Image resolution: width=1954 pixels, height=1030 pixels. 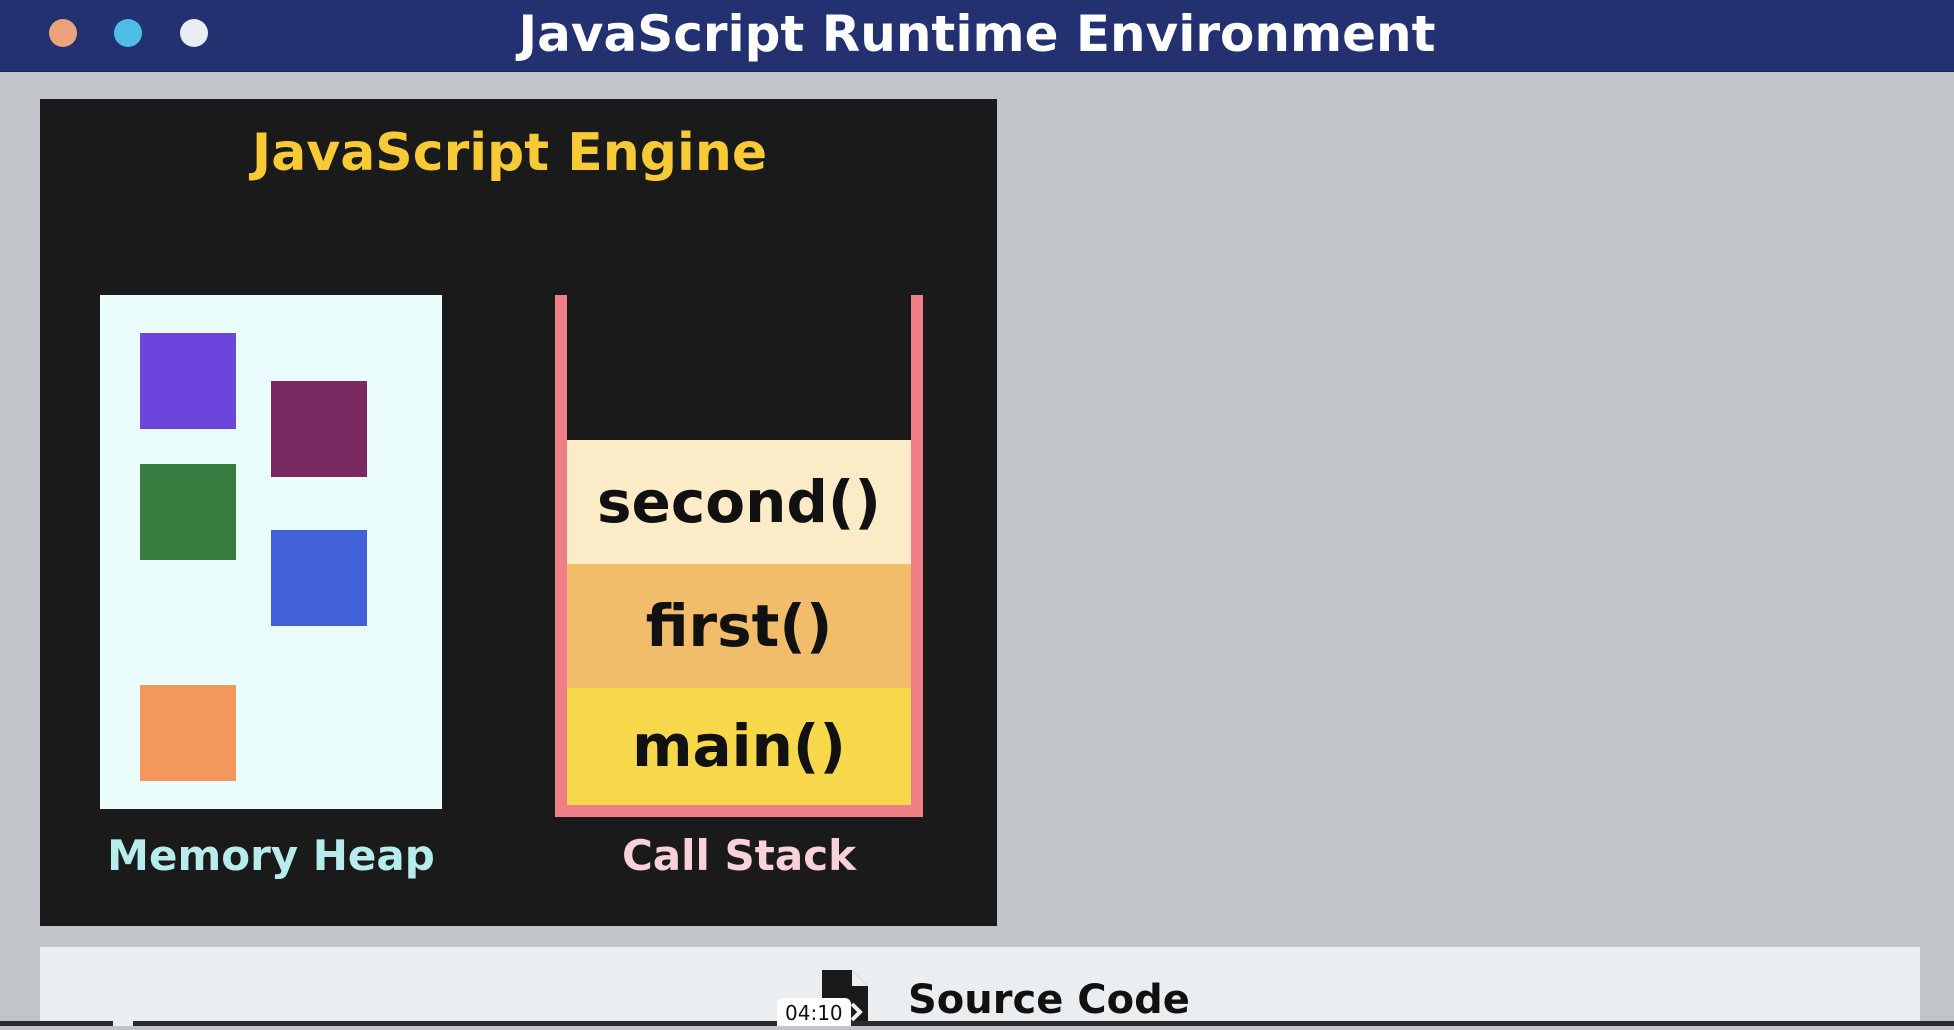 I want to click on video-progress-left, so click(x=56, y=1023).